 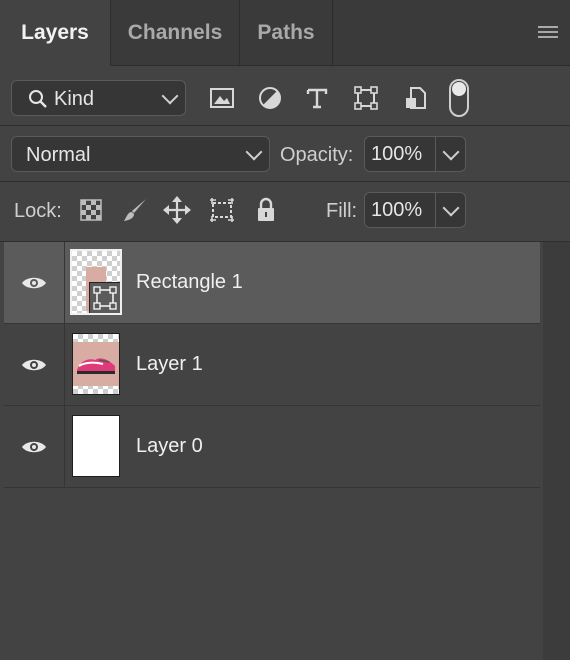 I want to click on search-icon, so click(x=38, y=99).